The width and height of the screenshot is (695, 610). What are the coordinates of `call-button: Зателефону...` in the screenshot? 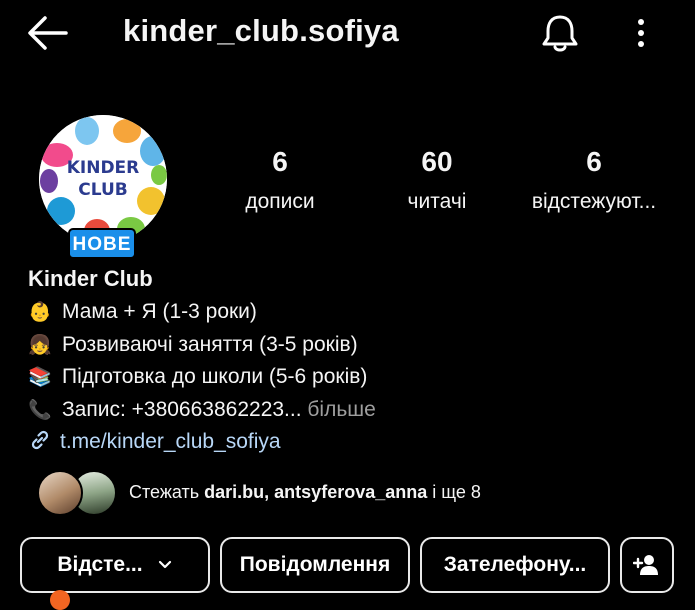 It's located at (515, 565).